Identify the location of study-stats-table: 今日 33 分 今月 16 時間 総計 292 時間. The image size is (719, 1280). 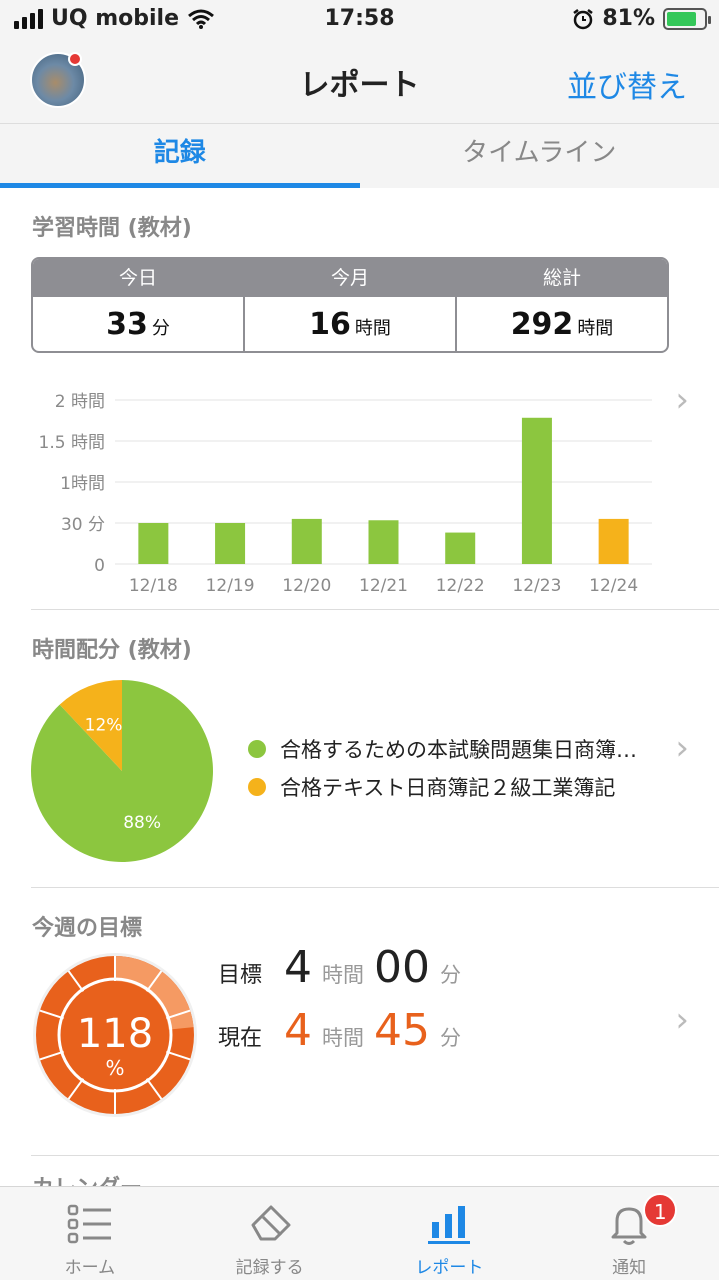
(350, 305).